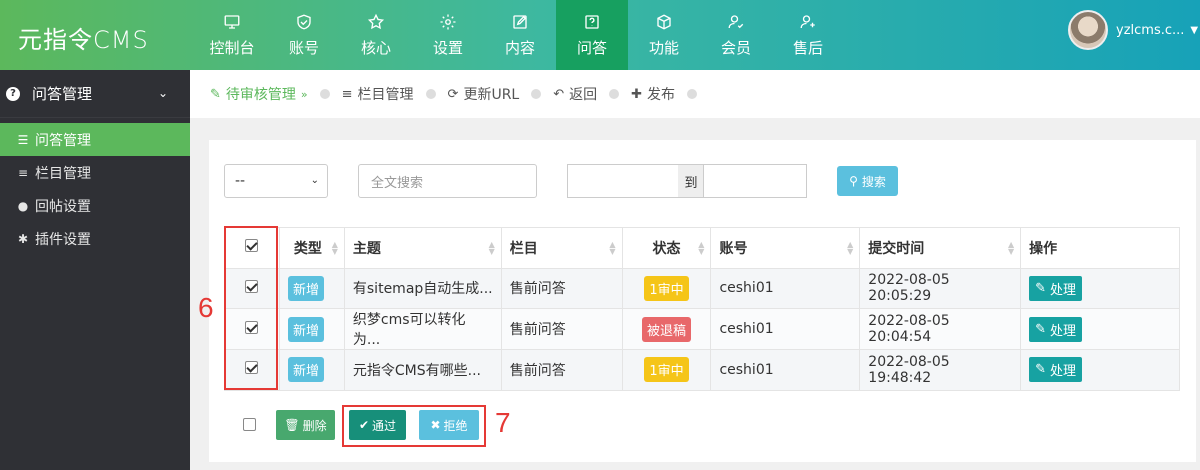  I want to click on nav-features: 功能, so click(664, 35).